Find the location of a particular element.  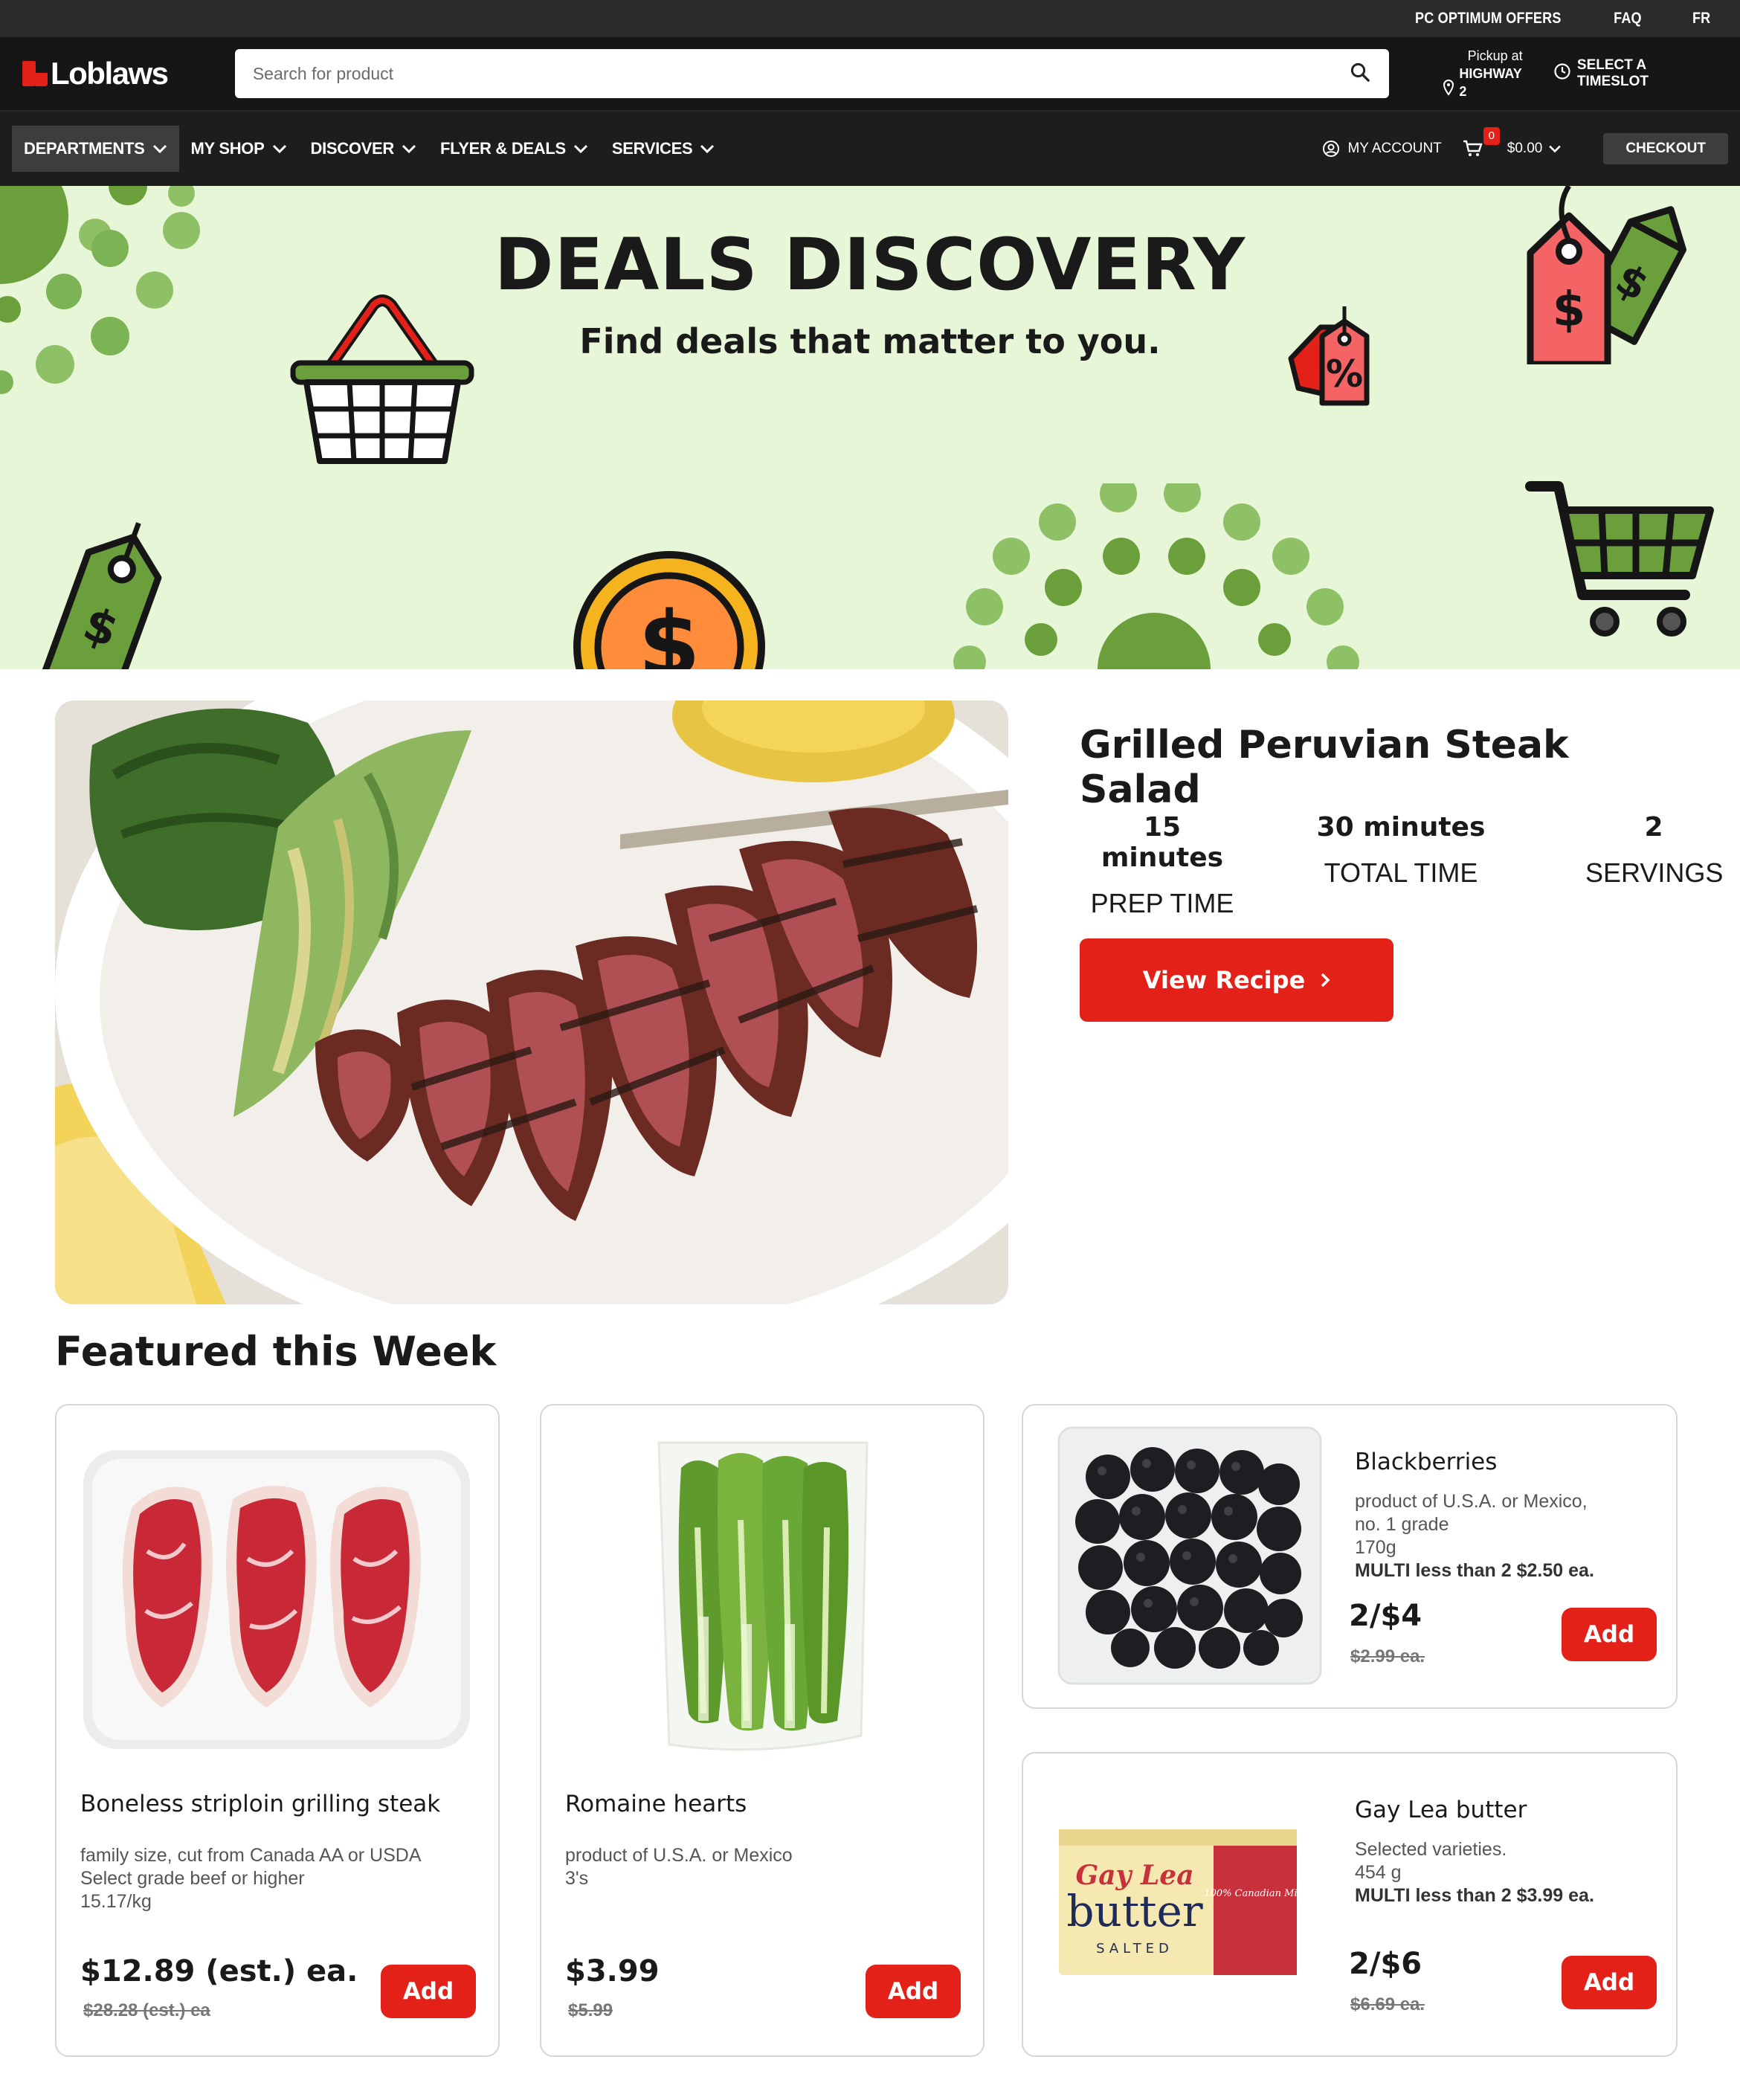

pickup-location: Pickup at HIGHWAY 2 is located at coordinates (1487, 73).